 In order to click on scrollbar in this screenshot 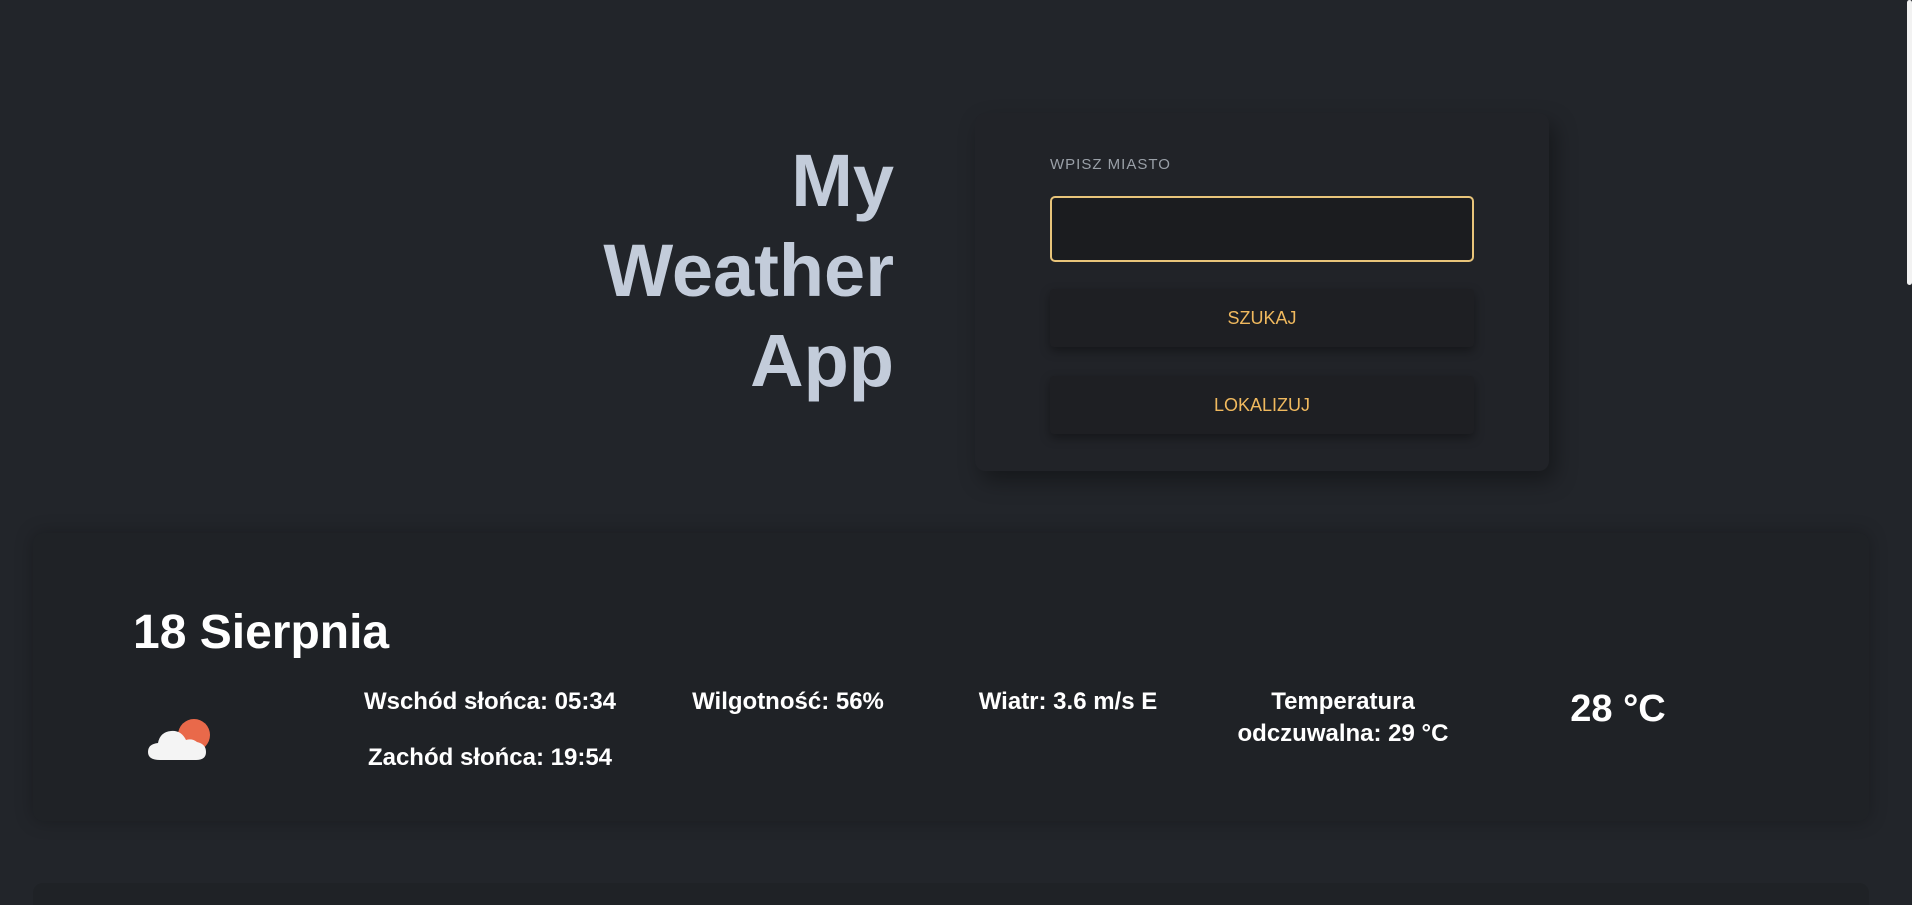, I will do `click(1909, 452)`.